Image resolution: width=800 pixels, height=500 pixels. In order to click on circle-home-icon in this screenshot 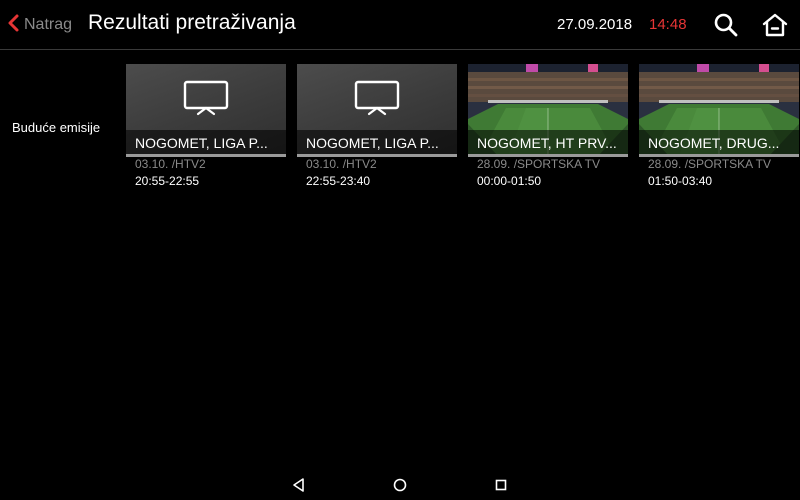, I will do `click(400, 485)`.